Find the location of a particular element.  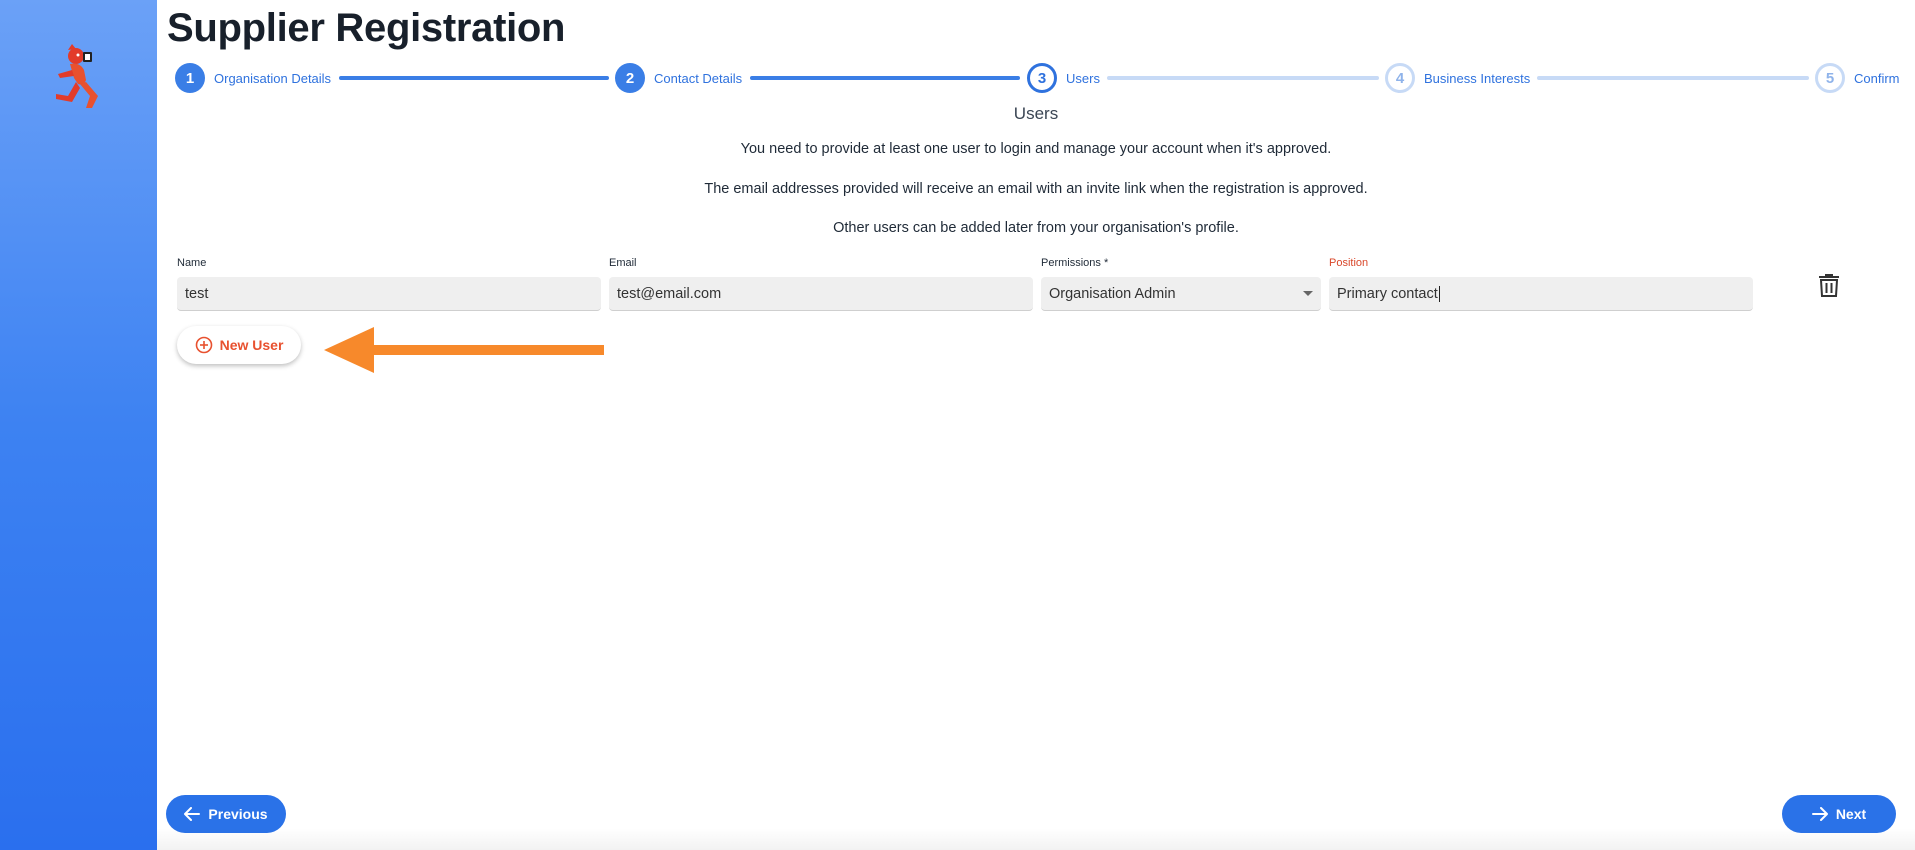

arrow-left-icon is located at coordinates (192, 814).